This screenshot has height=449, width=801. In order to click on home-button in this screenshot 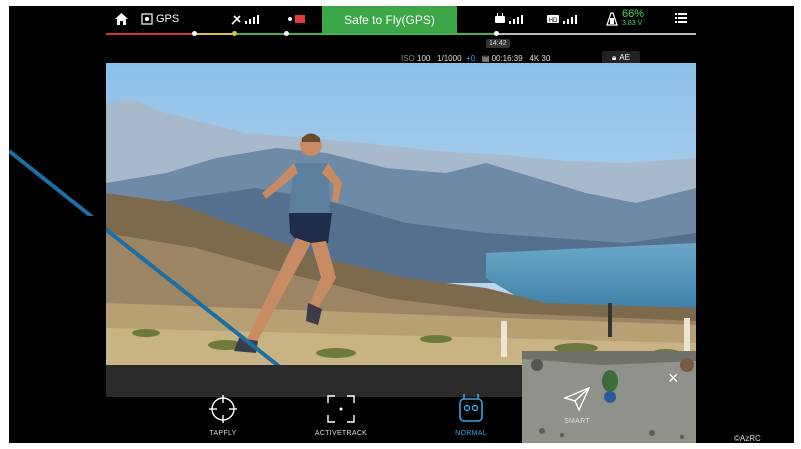, I will do `click(121, 19)`.